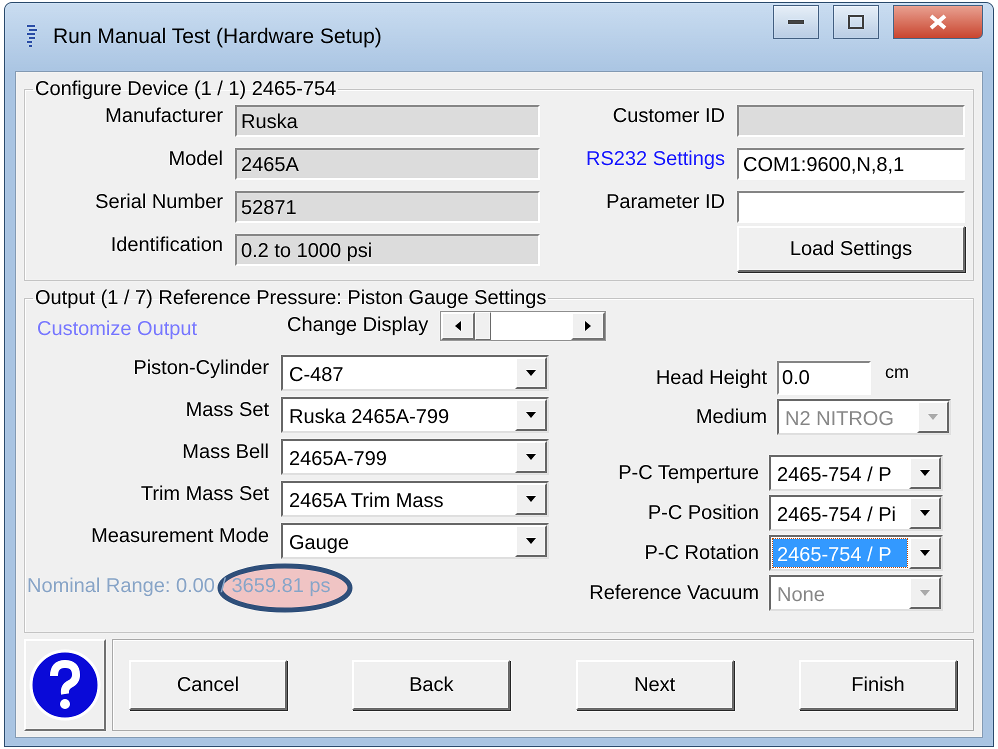 This screenshot has width=998, height=749. I want to click on load-settings-button: Load Settings, so click(851, 249).